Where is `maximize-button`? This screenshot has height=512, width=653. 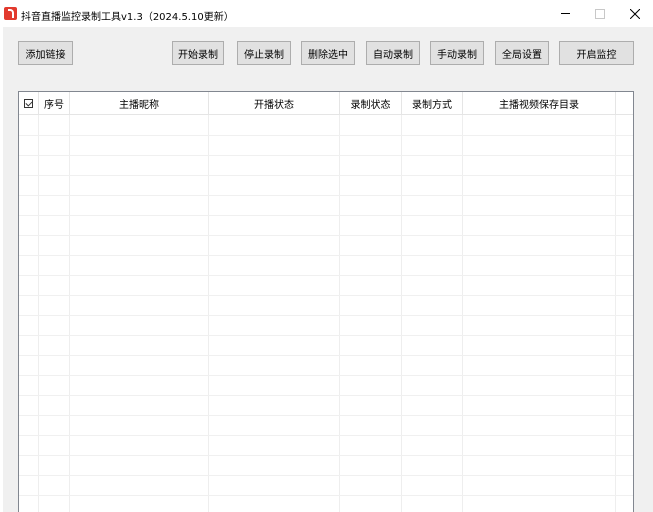 maximize-button is located at coordinates (600, 13).